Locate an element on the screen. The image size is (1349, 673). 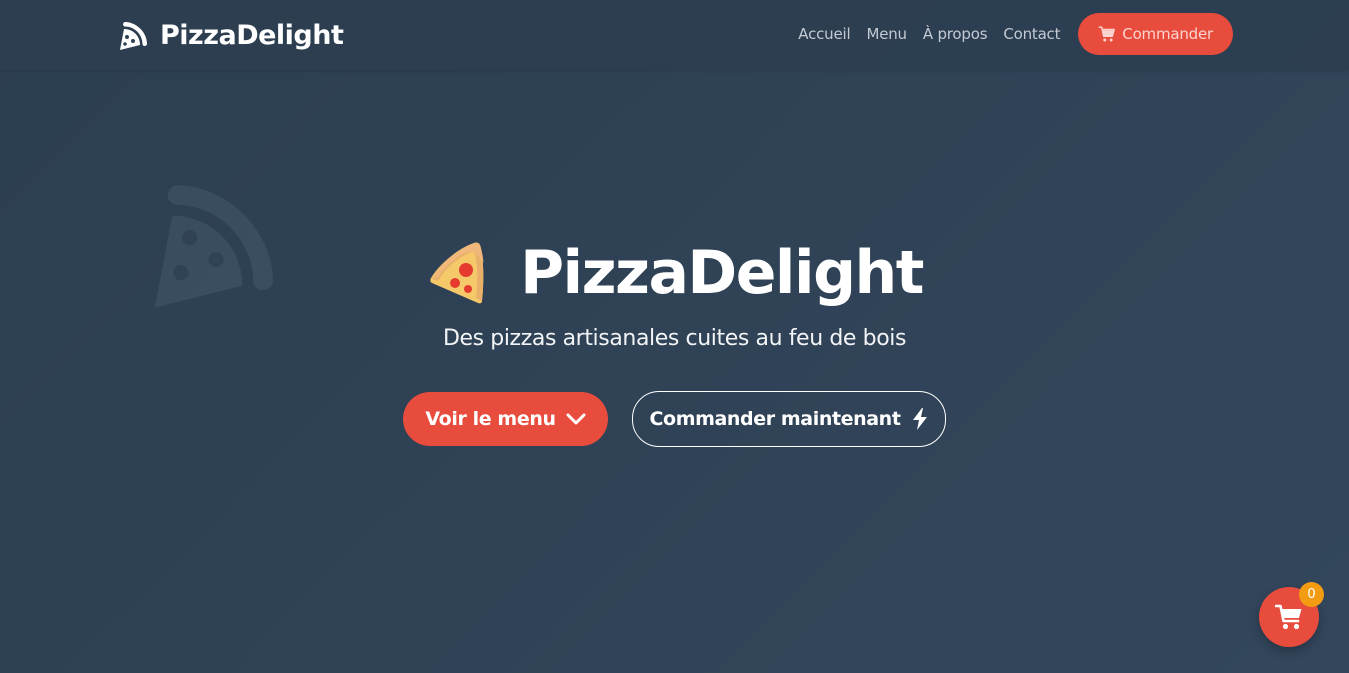
cart-icon is located at coordinates (1107, 34).